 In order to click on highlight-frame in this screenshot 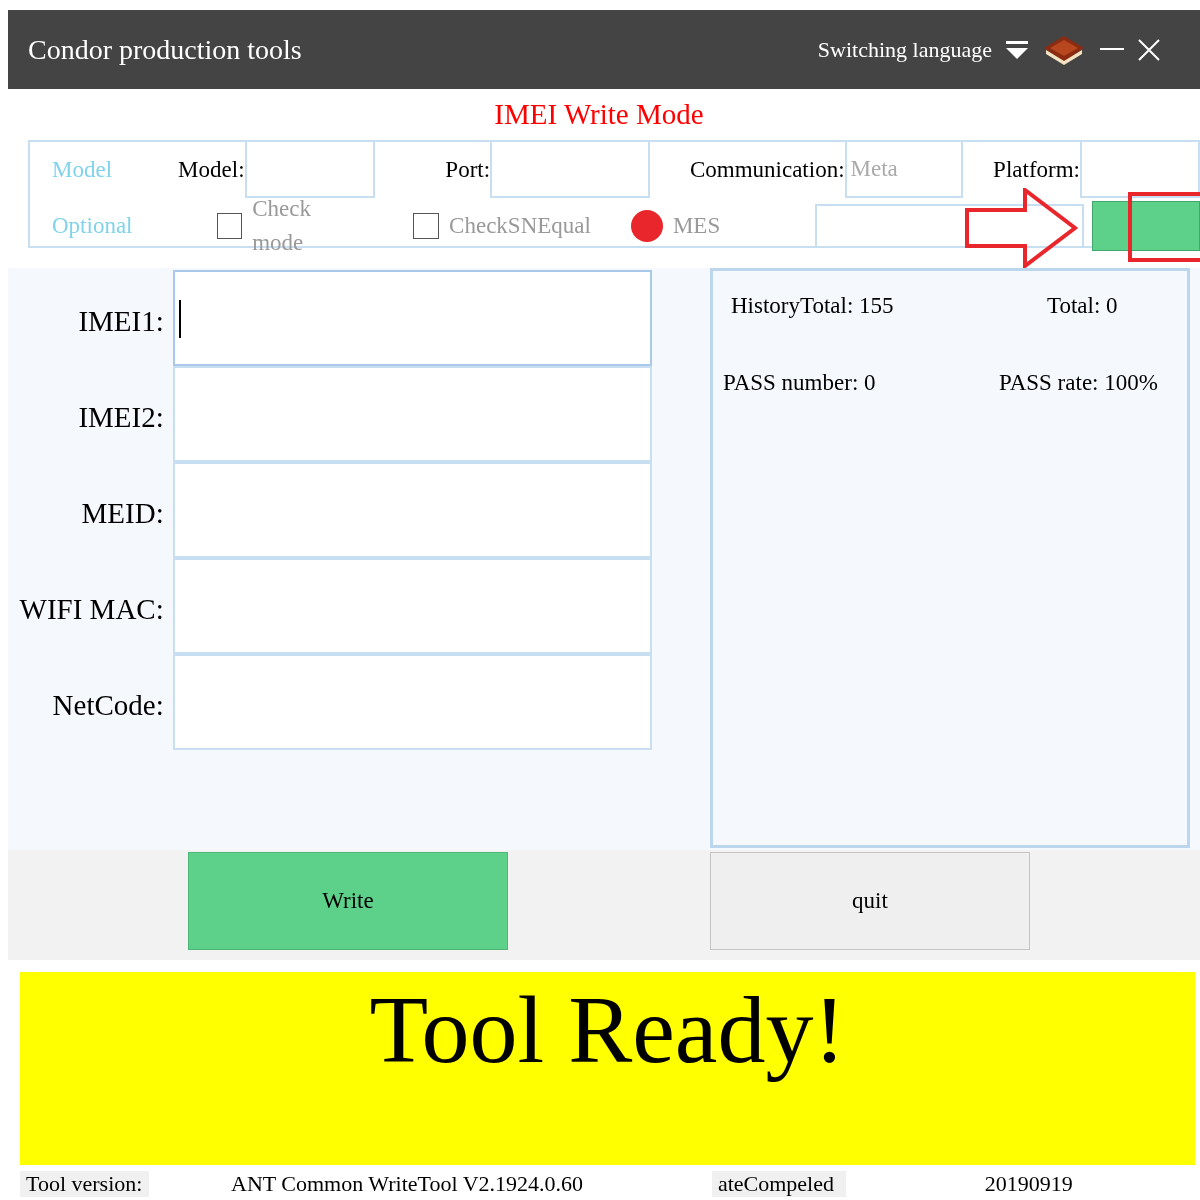, I will do `click(1164, 227)`.